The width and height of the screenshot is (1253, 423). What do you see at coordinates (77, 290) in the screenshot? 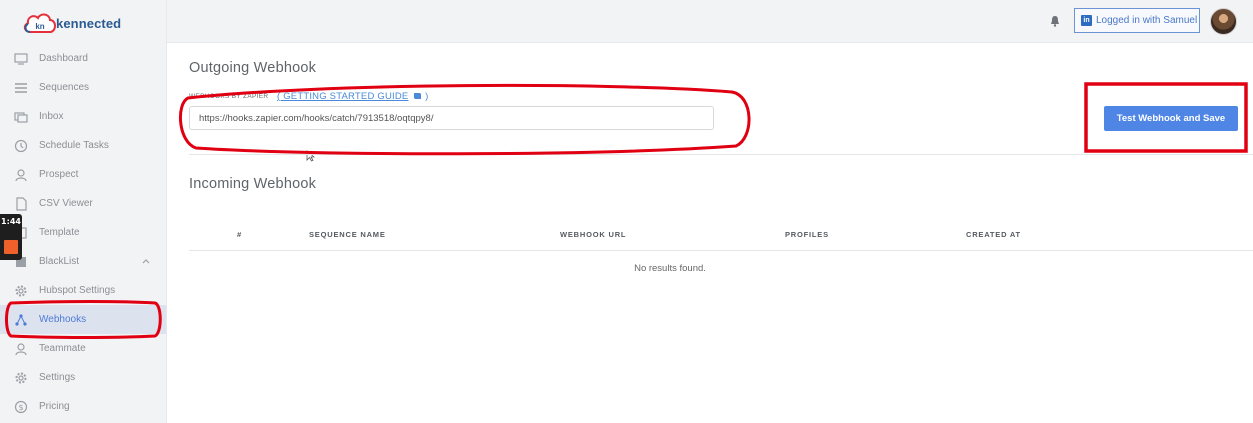
I see `sidebar-item-label: Hubspot Settings` at bounding box center [77, 290].